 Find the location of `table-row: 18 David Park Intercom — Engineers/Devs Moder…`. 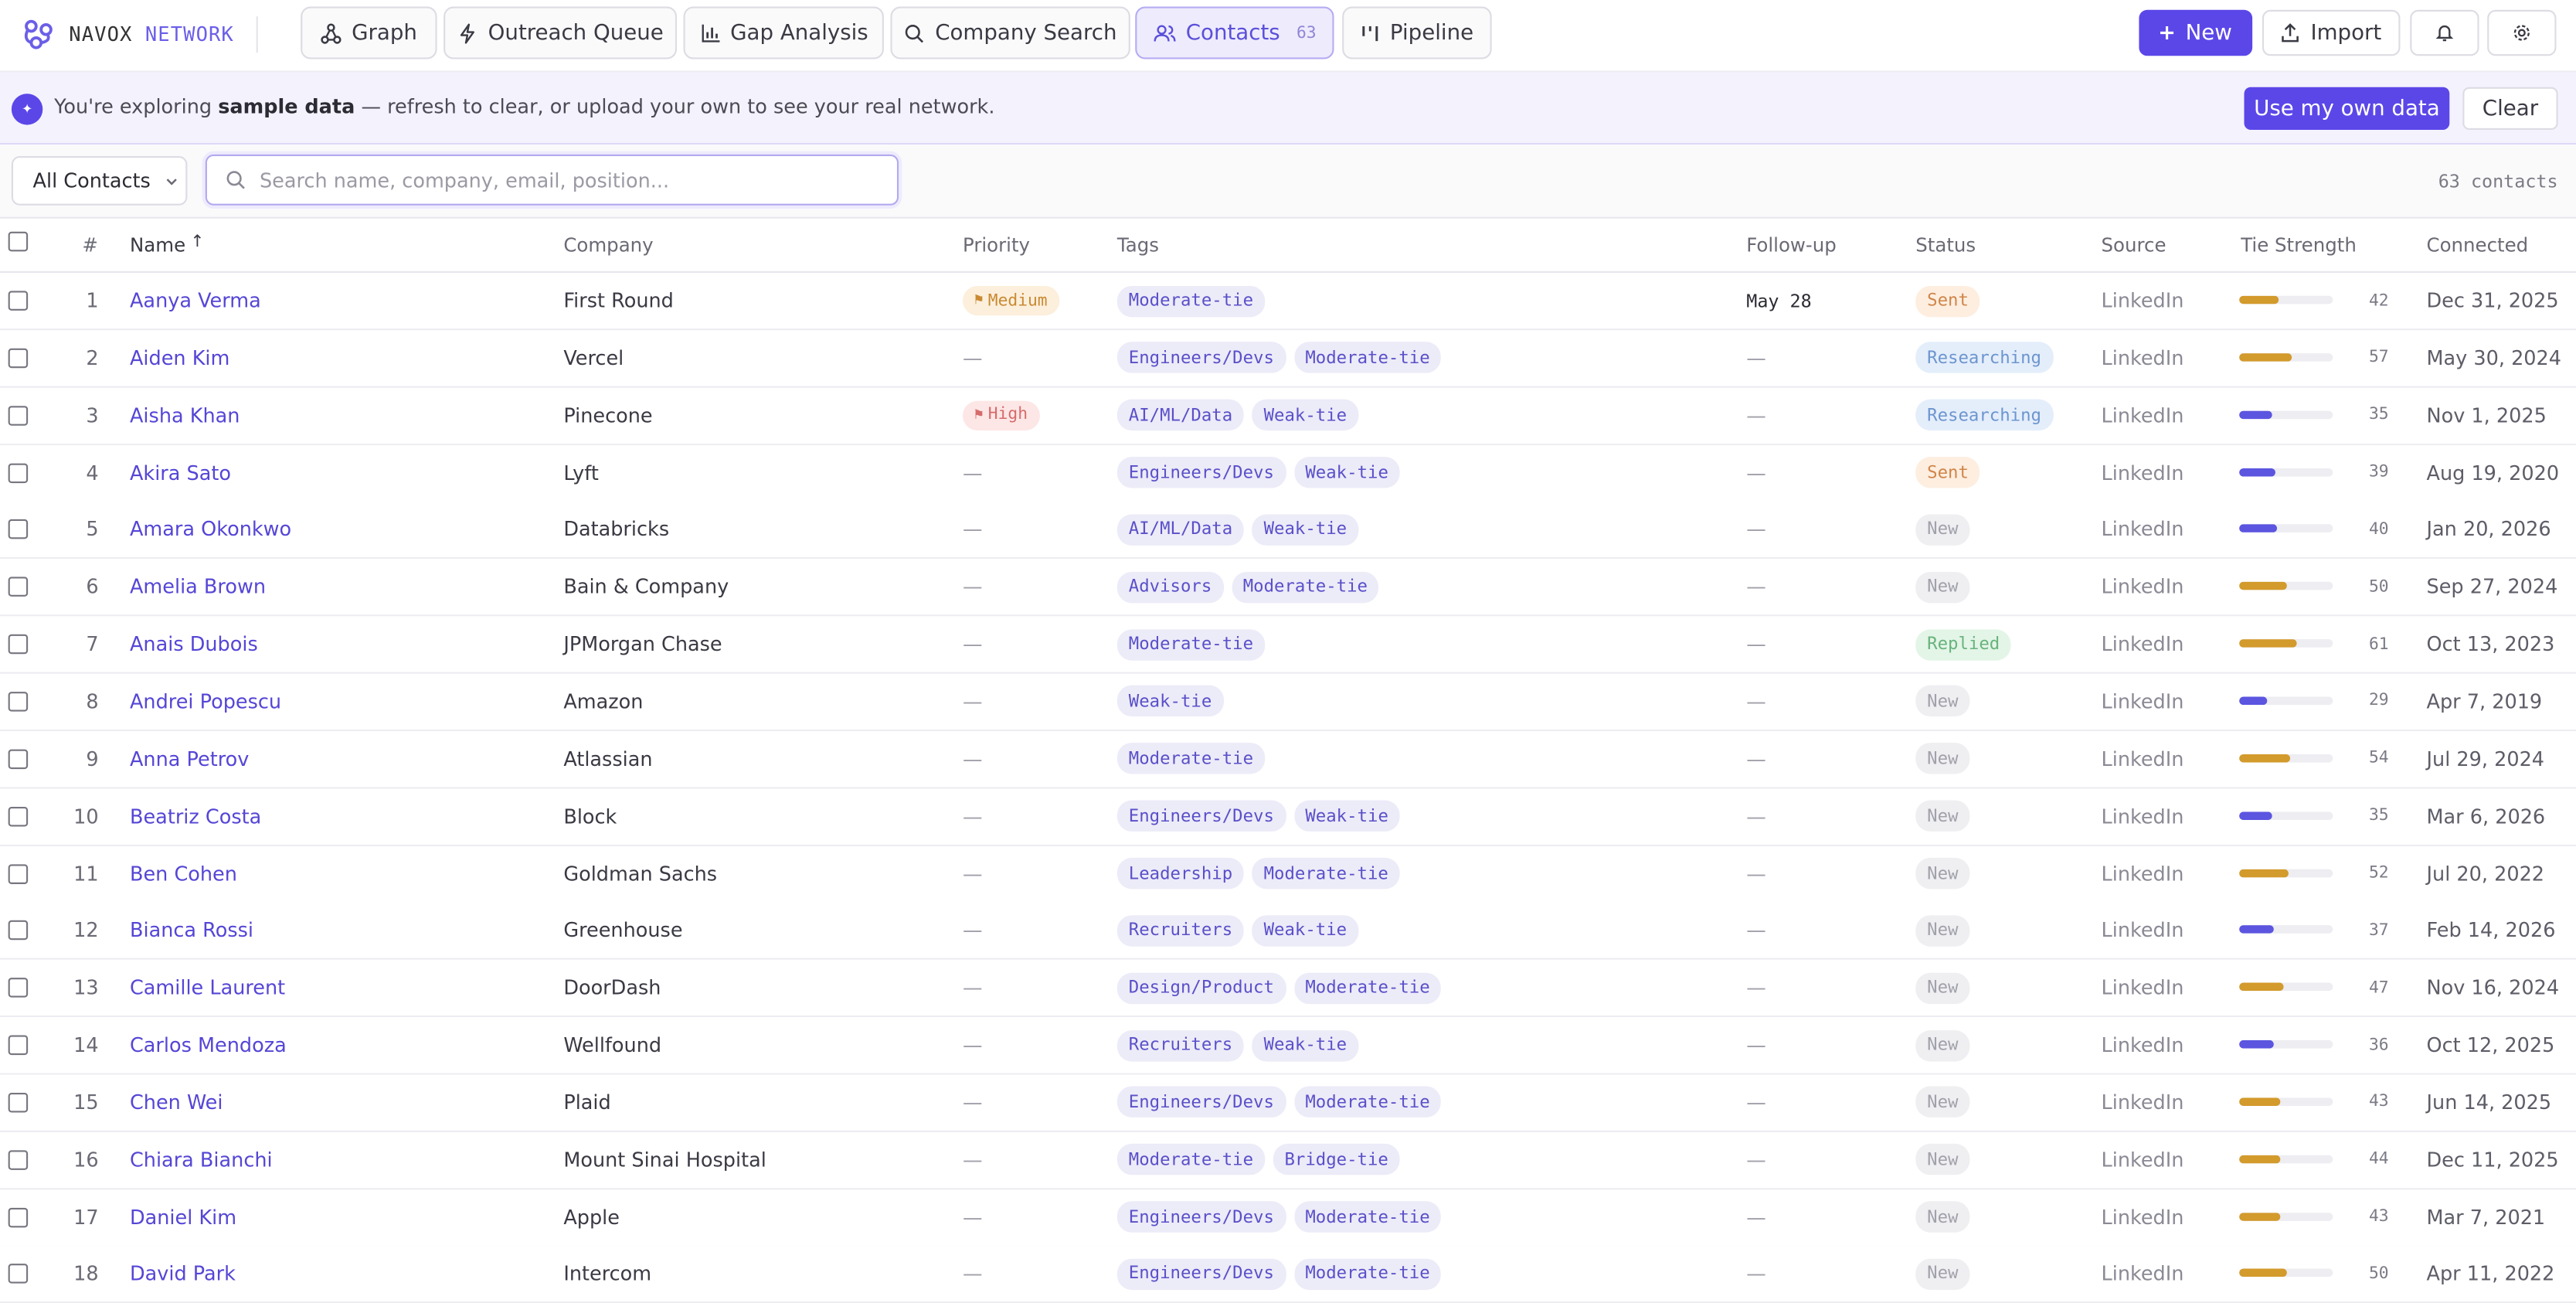

table-row: 18 David Park Intercom — Engineers/Devs Moder… is located at coordinates (1288, 1274).